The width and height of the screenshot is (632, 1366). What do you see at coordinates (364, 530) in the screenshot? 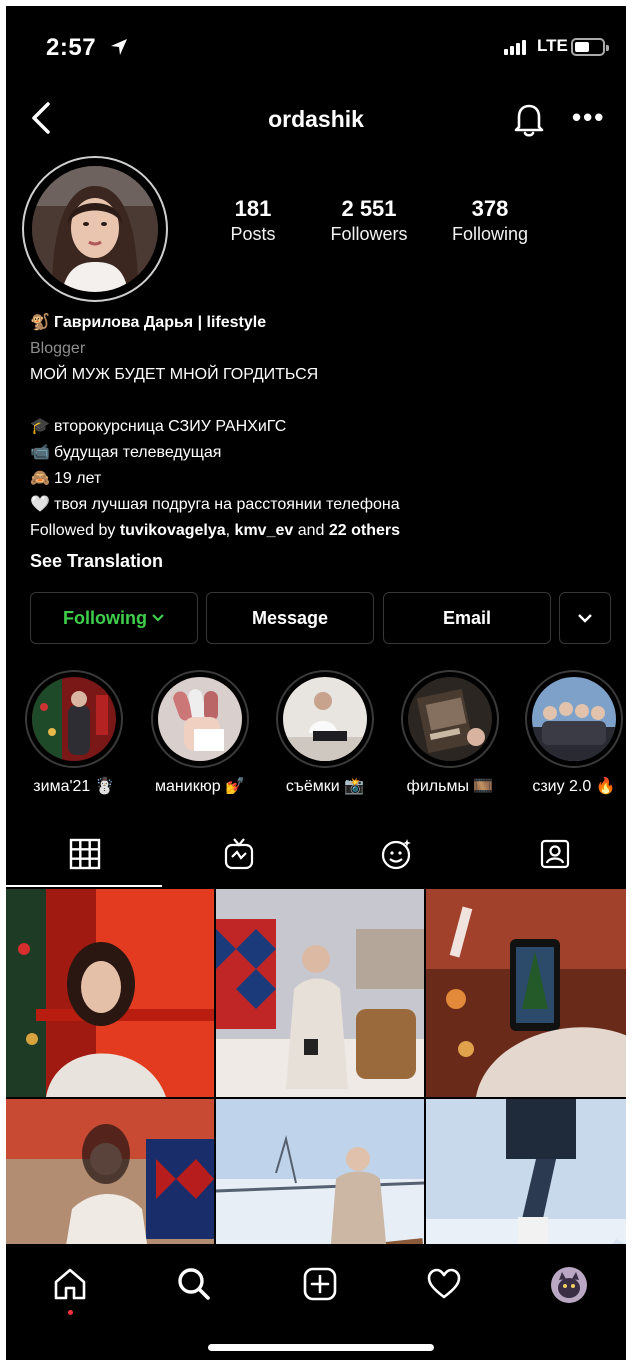
I see `followed-by-others: 22 others` at bounding box center [364, 530].